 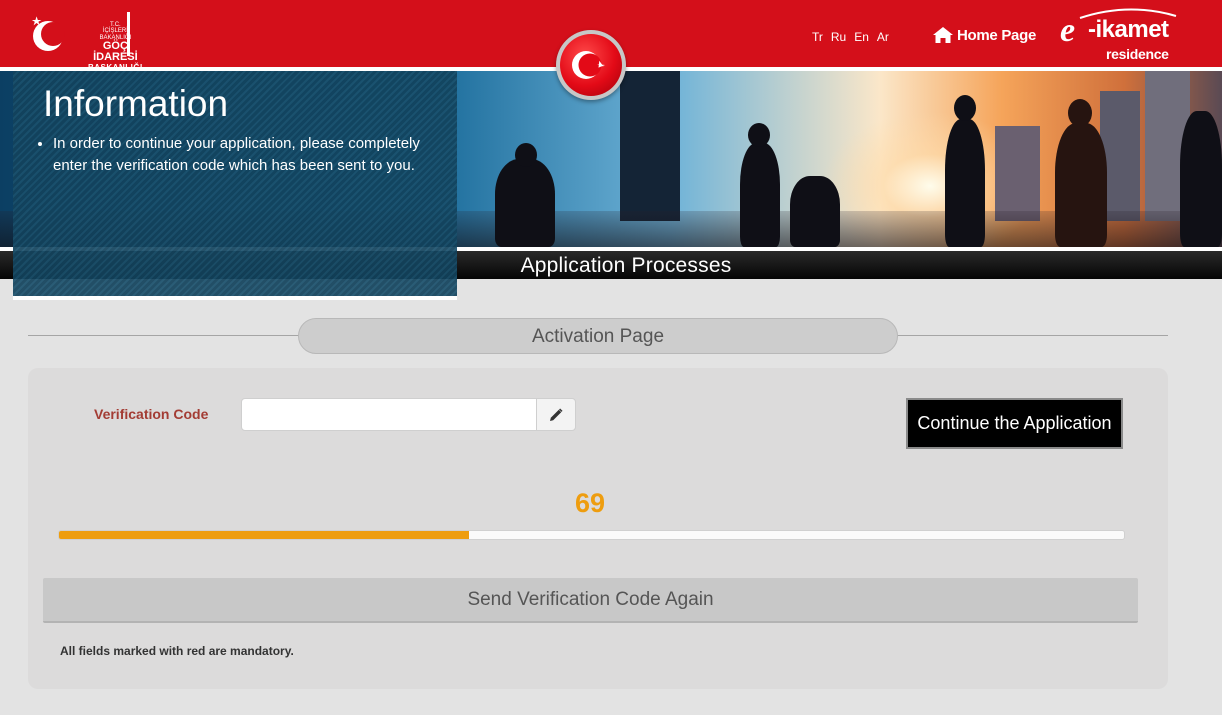 I want to click on verification-code-addon, so click(x=556, y=414).